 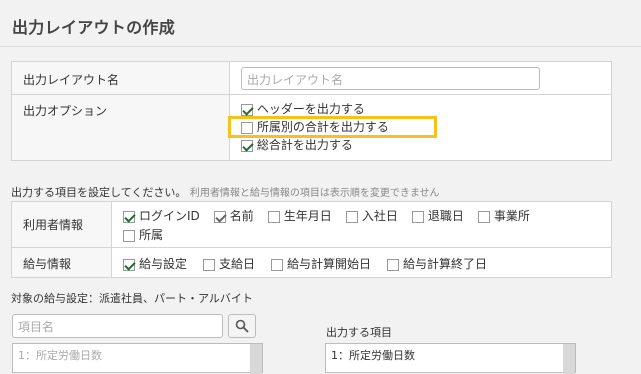 I want to click on target-salary-label: 対象の給与設定：派遣社員、パート・アルバイト, so click(x=132, y=298).